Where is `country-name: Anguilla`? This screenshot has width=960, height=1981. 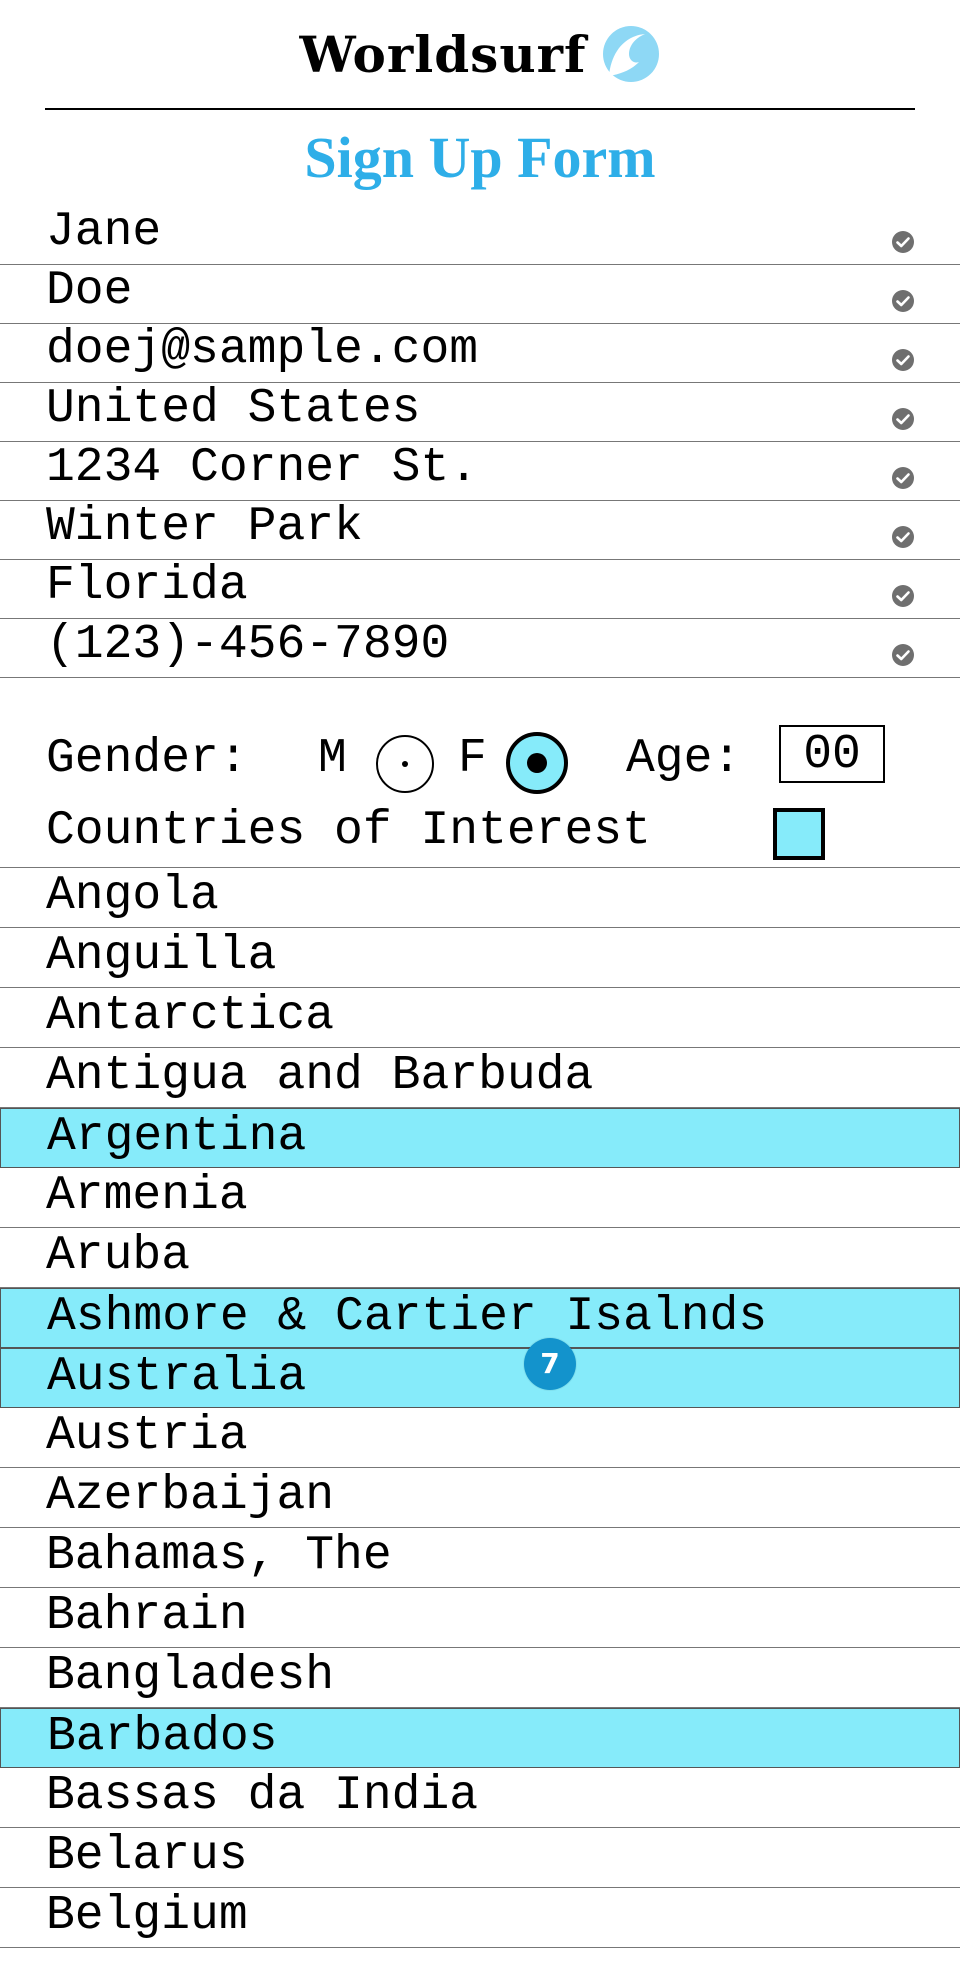
country-name: Anguilla is located at coordinates (161, 956).